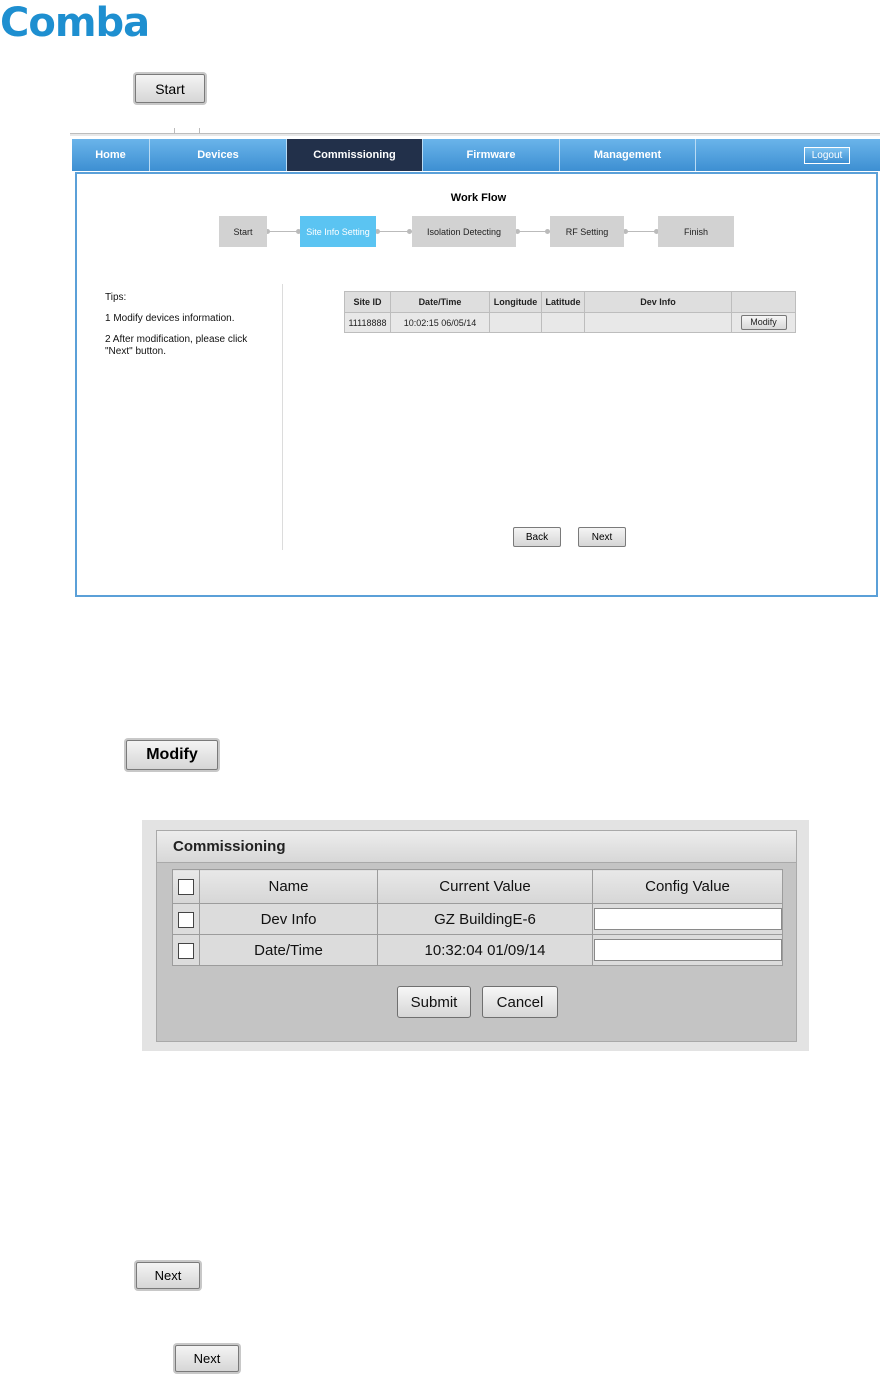 The width and height of the screenshot is (880, 1375). What do you see at coordinates (440, 302) in the screenshot?
I see `col-header: Date/Time` at bounding box center [440, 302].